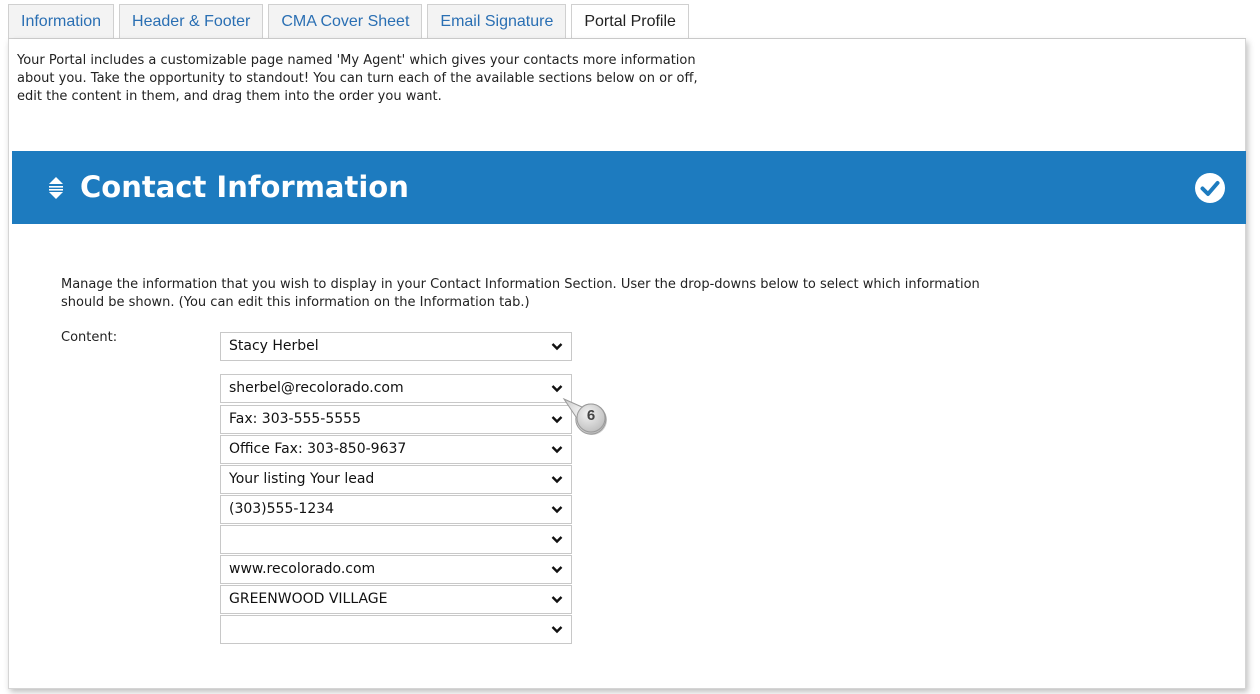 This screenshot has width=1260, height=694. Describe the element at coordinates (316, 388) in the screenshot. I see `dropdown-value: sherbel@recolorado.com` at that location.